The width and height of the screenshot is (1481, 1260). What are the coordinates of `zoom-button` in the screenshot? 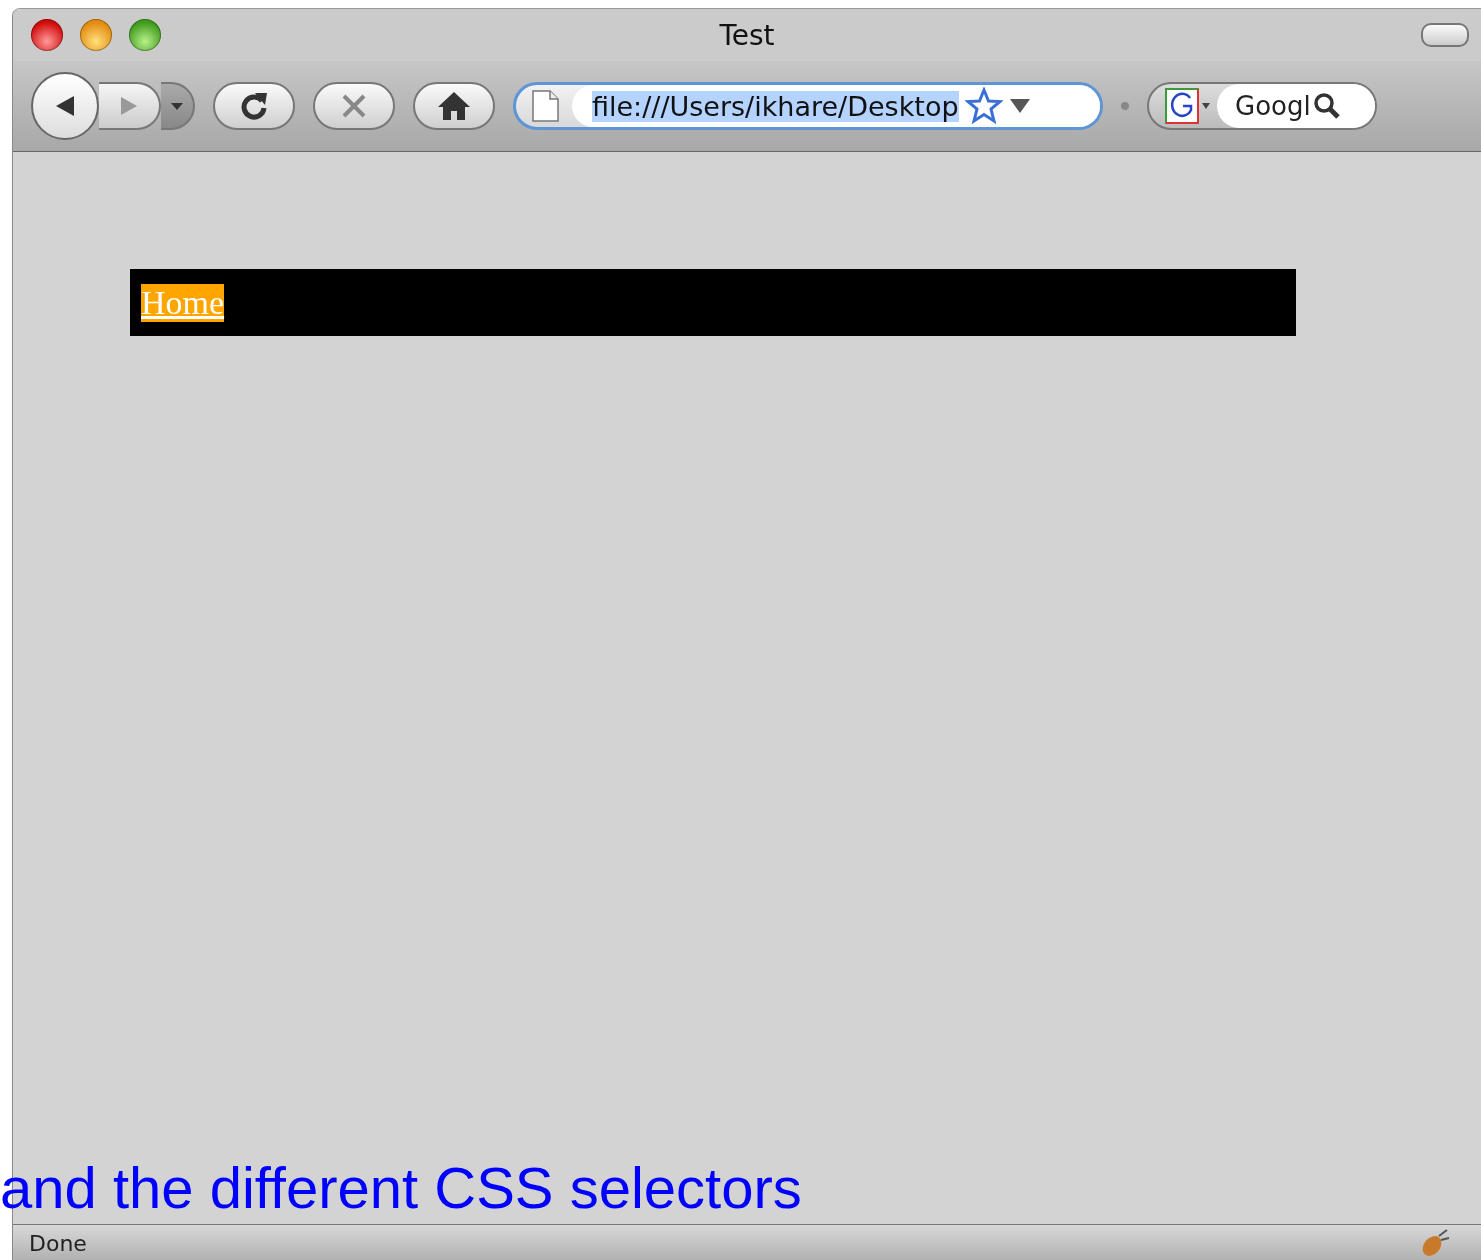 It's located at (145, 35).